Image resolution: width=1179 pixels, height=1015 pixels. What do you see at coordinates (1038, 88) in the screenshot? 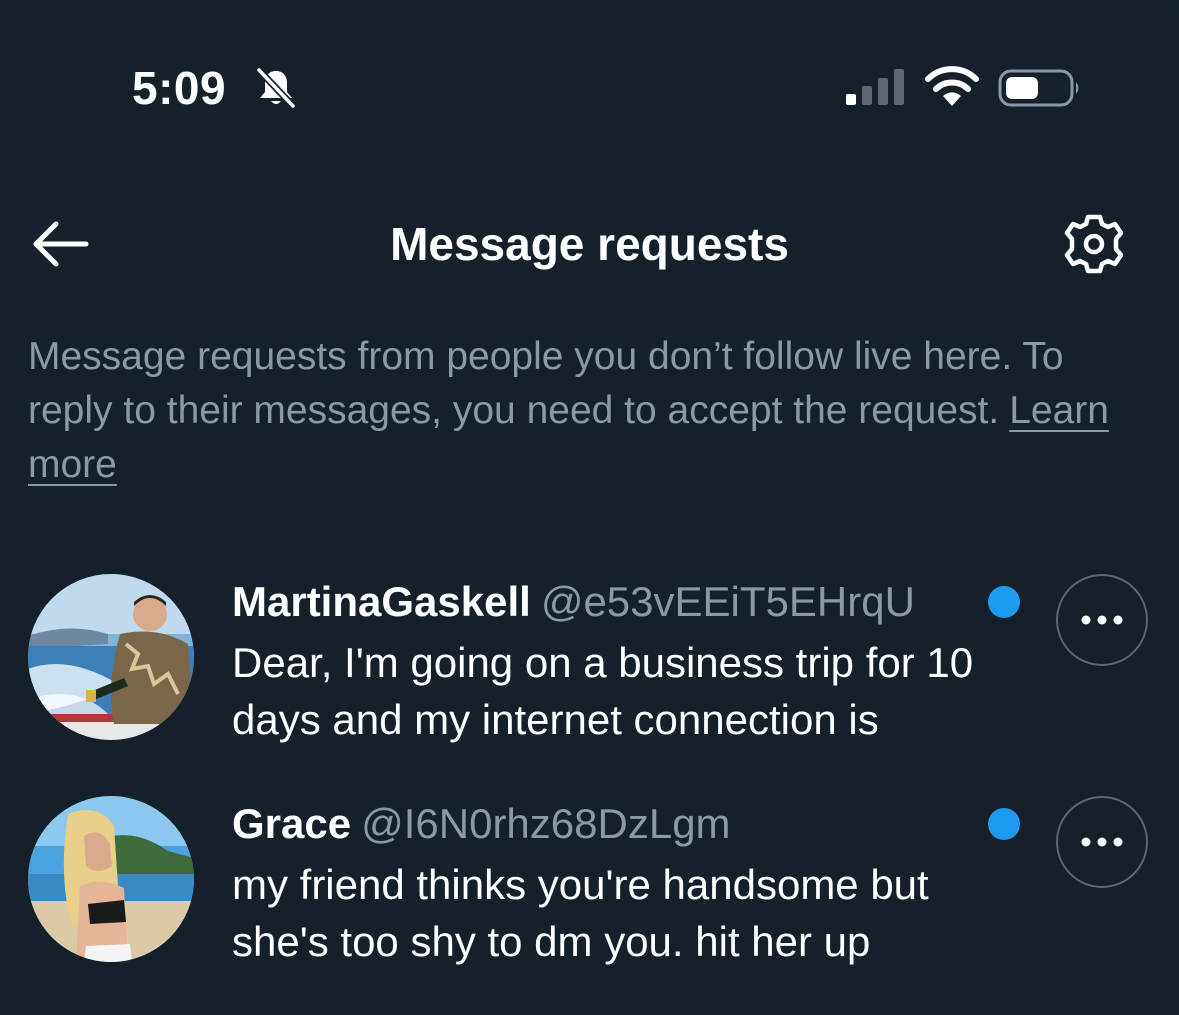
I see `battery-icon` at bounding box center [1038, 88].